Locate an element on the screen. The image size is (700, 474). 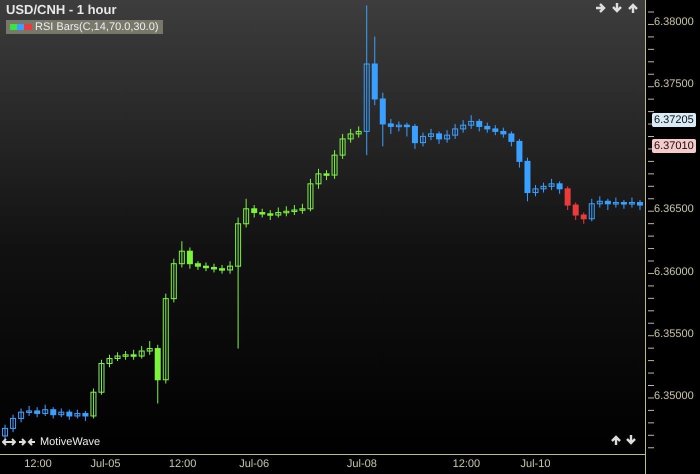
x-axis-label: Jul-05 is located at coordinates (106, 464).